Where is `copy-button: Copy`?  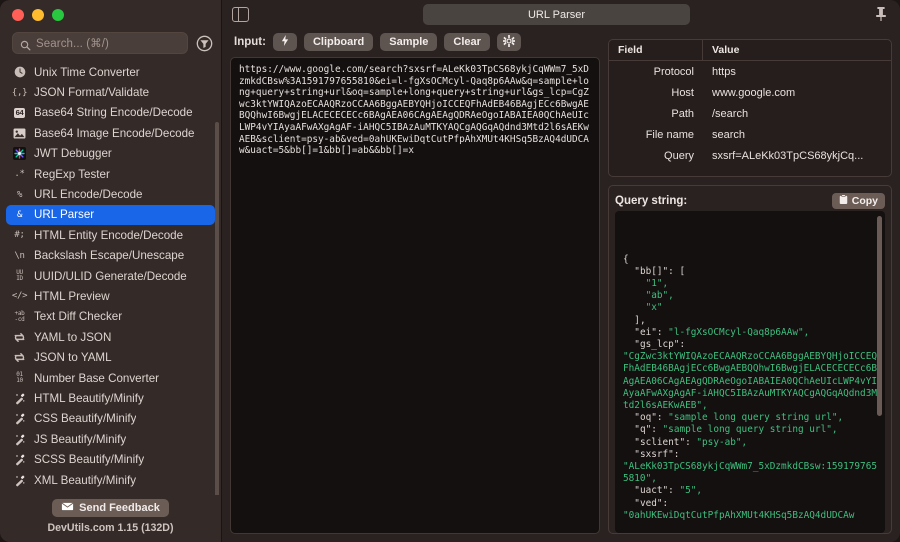 copy-button: Copy is located at coordinates (858, 201).